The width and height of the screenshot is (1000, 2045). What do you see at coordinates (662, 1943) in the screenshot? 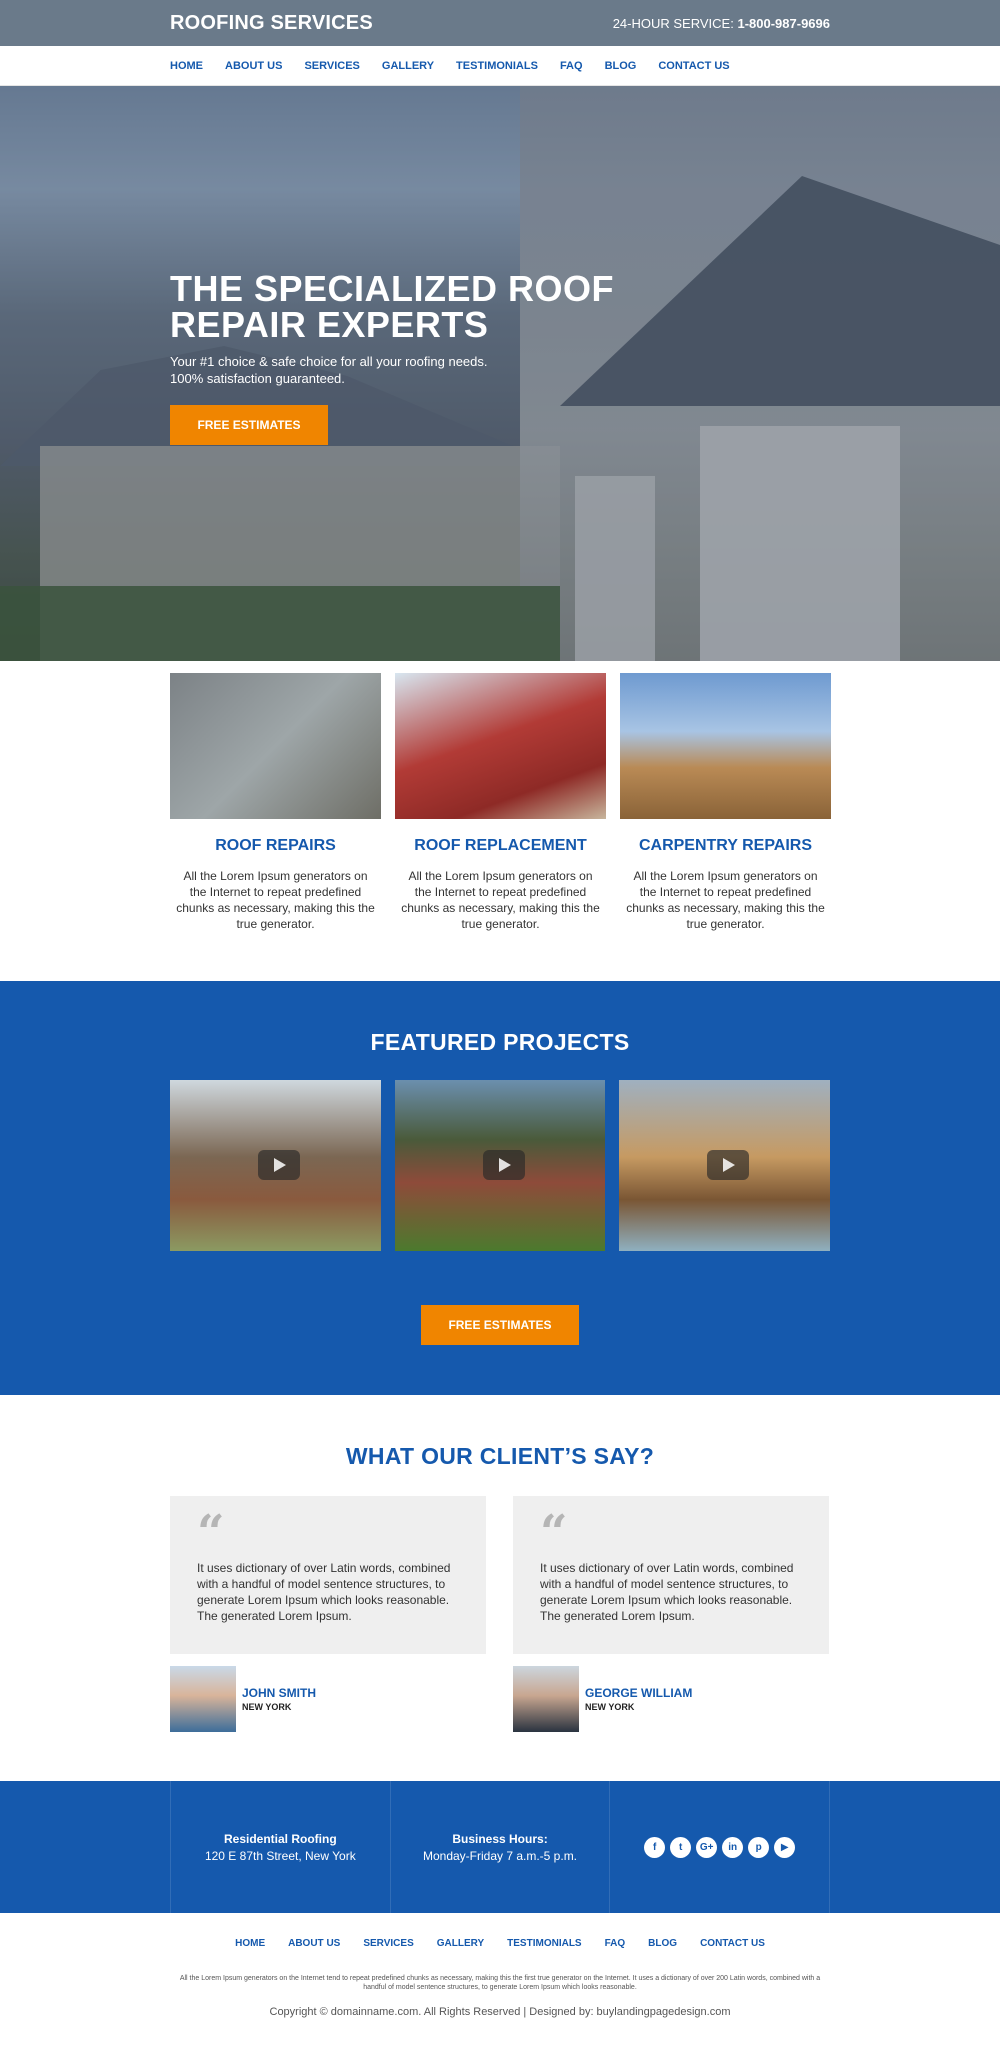
I see `footer-nav-blog: BLOG` at bounding box center [662, 1943].